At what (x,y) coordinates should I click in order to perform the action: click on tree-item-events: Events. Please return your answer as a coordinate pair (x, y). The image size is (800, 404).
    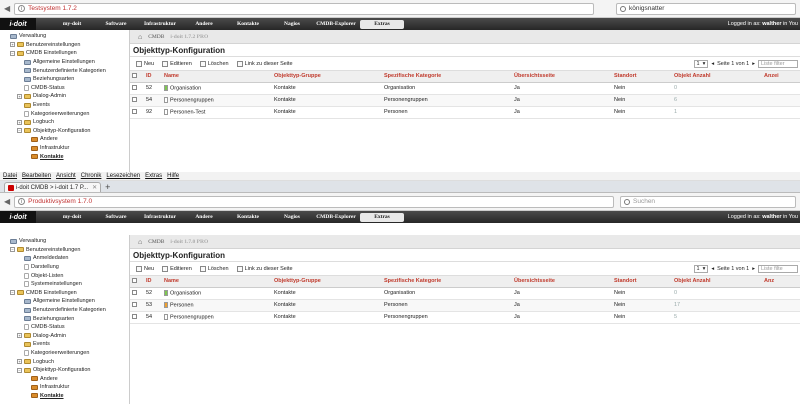
    Looking at the image, I should click on (66, 105).